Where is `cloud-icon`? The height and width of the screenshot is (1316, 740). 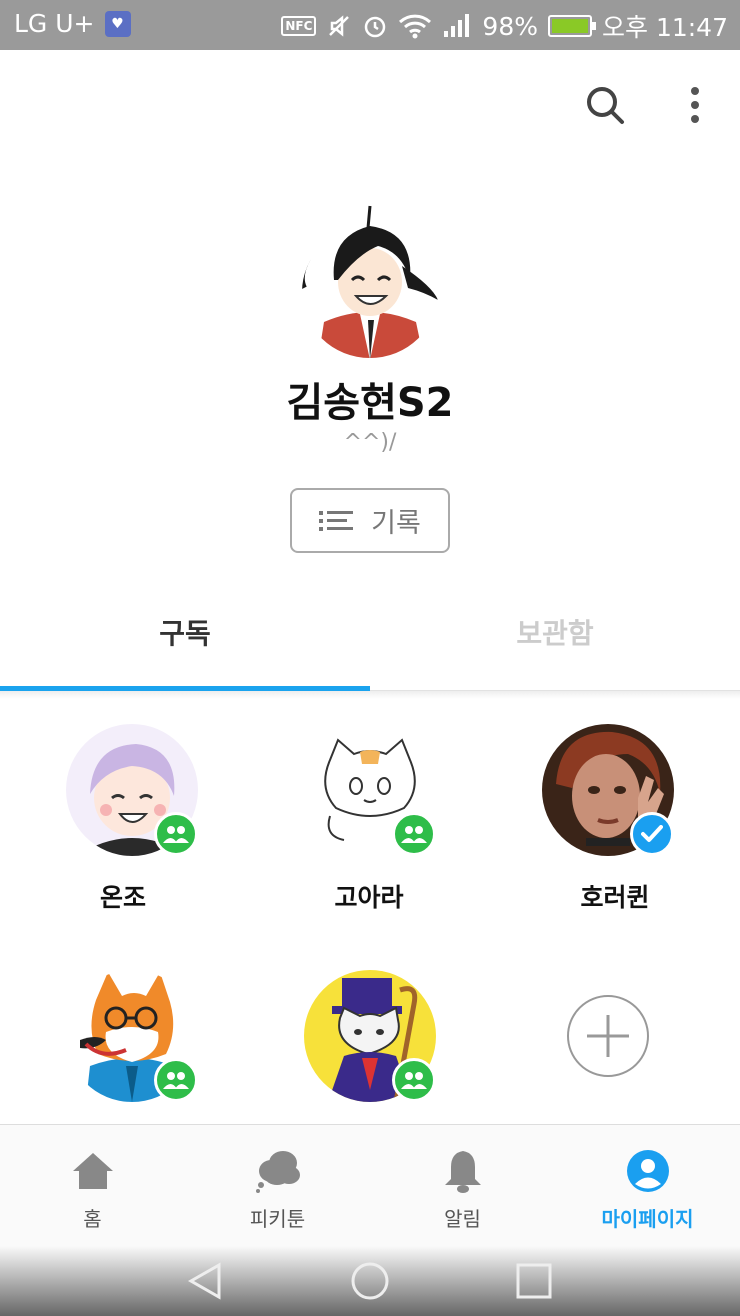
cloud-icon is located at coordinates (277, 1172).